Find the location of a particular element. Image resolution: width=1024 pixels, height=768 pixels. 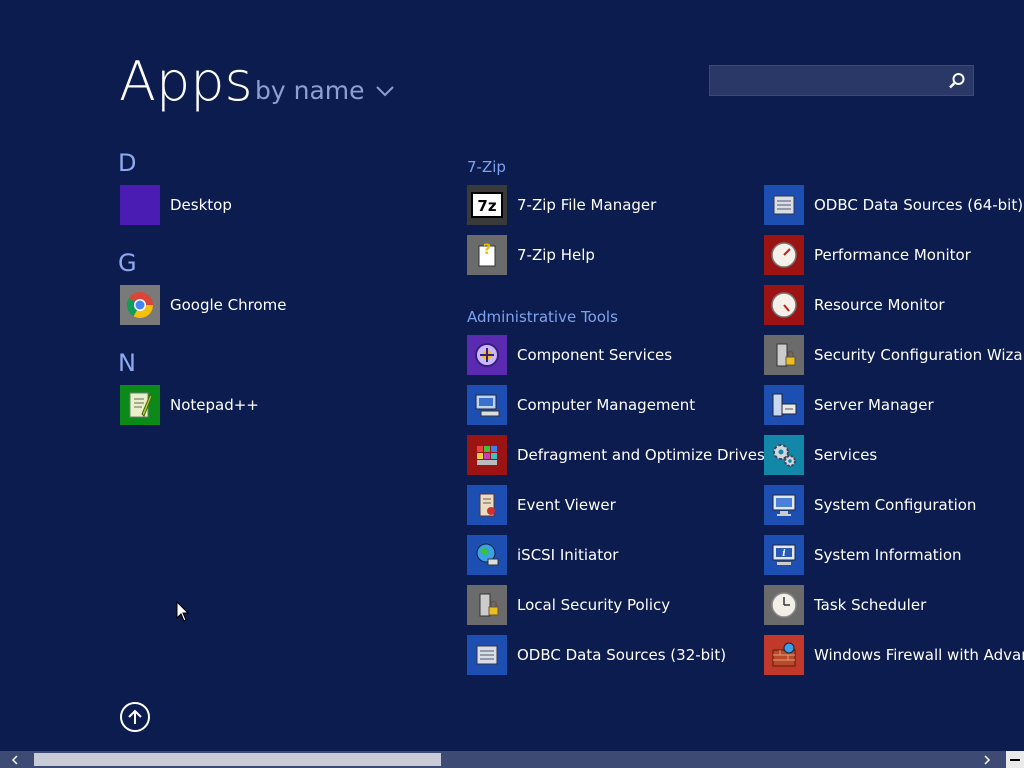

clock-icon is located at coordinates (784, 605).